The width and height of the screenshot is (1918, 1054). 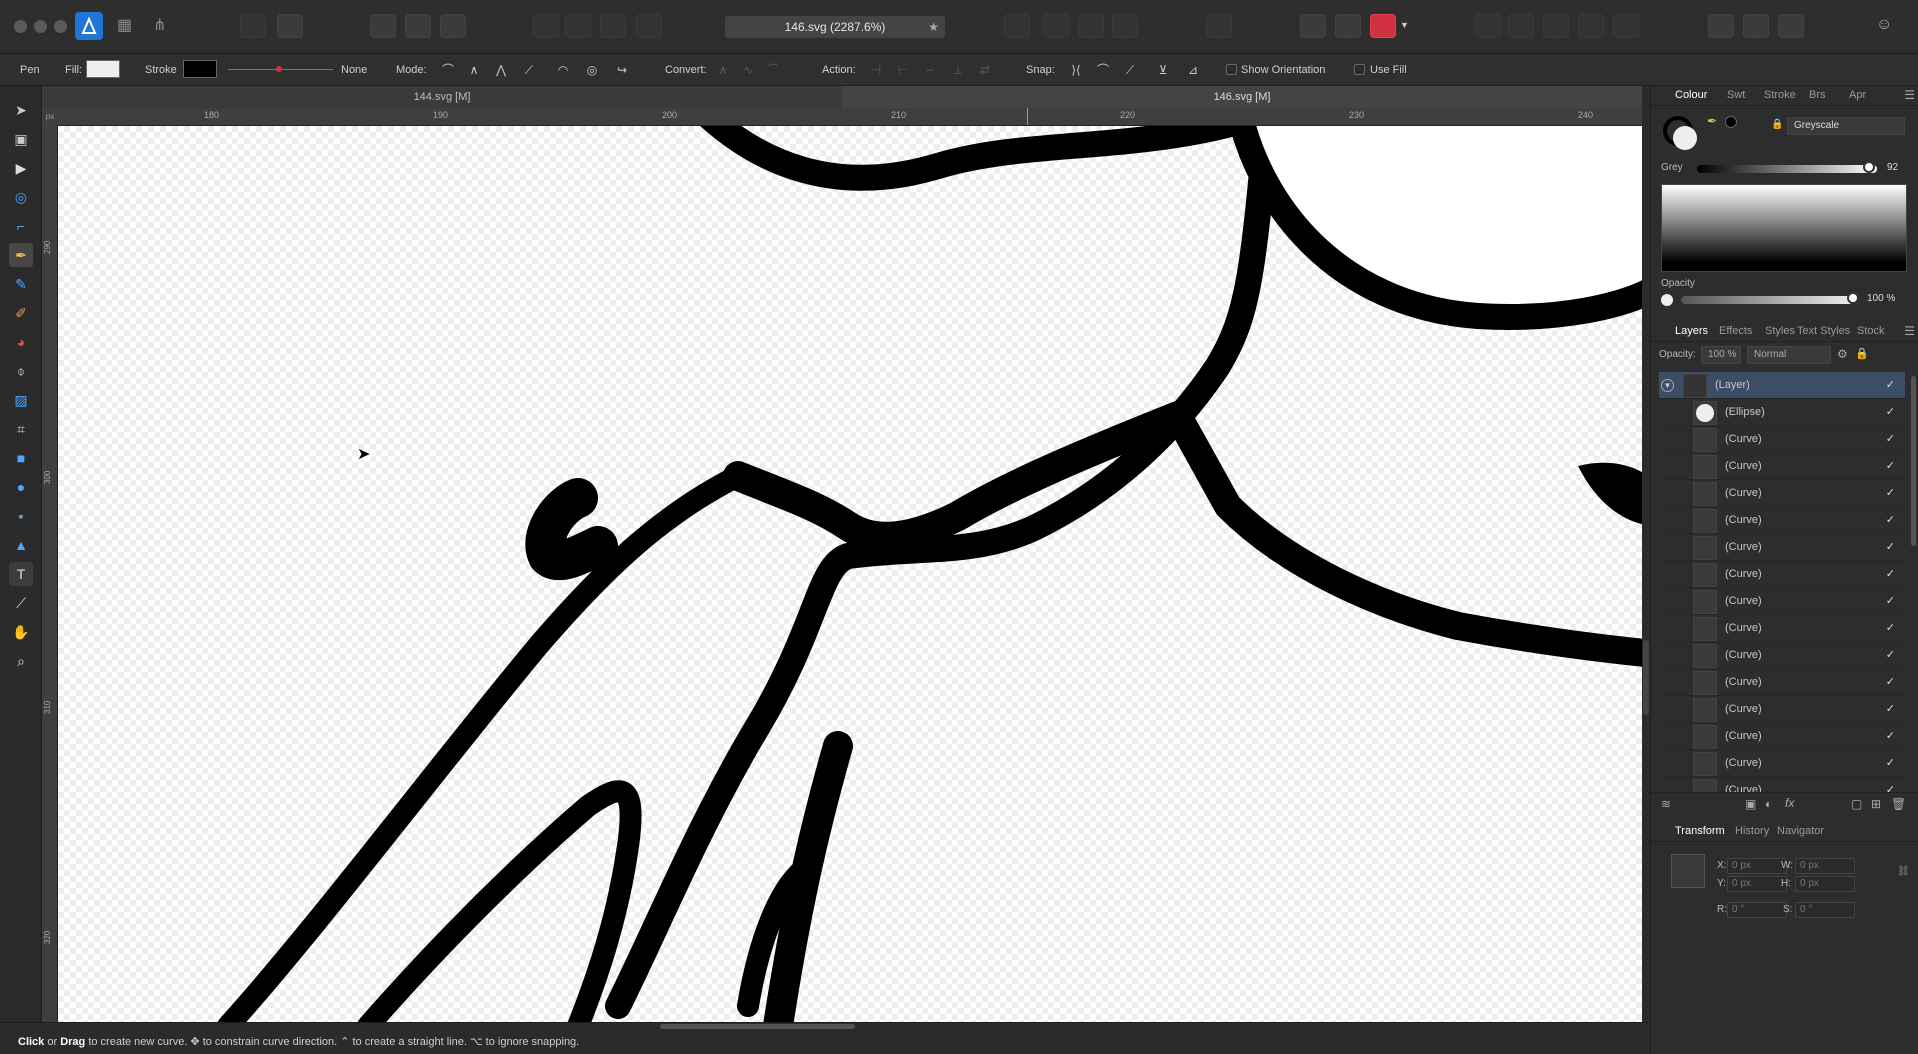 I want to click on layer-row: (Ellipse) ✓, so click(x=1782, y=412).